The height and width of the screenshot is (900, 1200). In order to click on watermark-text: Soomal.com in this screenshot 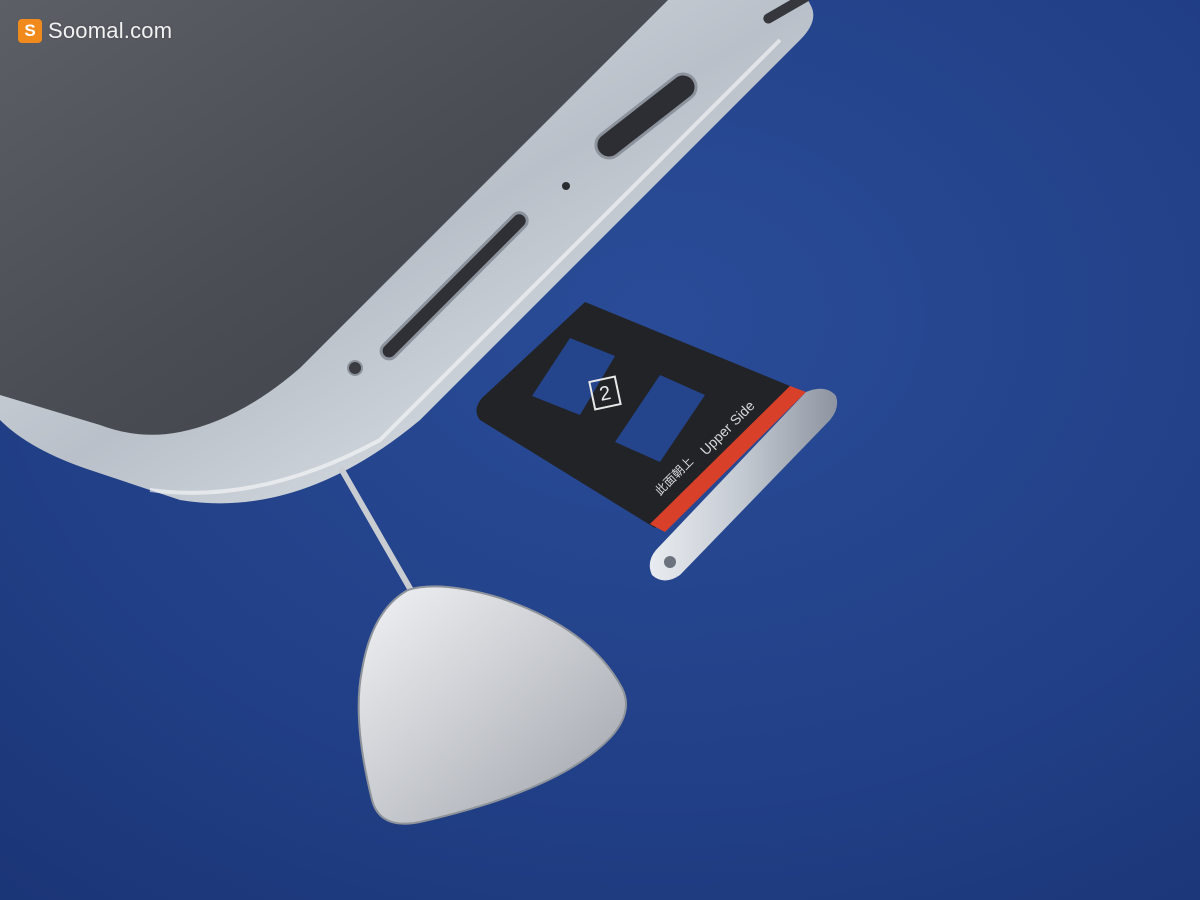, I will do `click(110, 30)`.